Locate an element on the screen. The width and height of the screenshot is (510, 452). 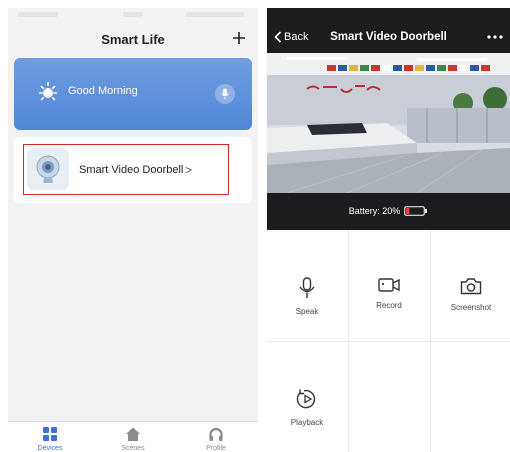
speak-button: Speak is located at coordinates (307, 285).